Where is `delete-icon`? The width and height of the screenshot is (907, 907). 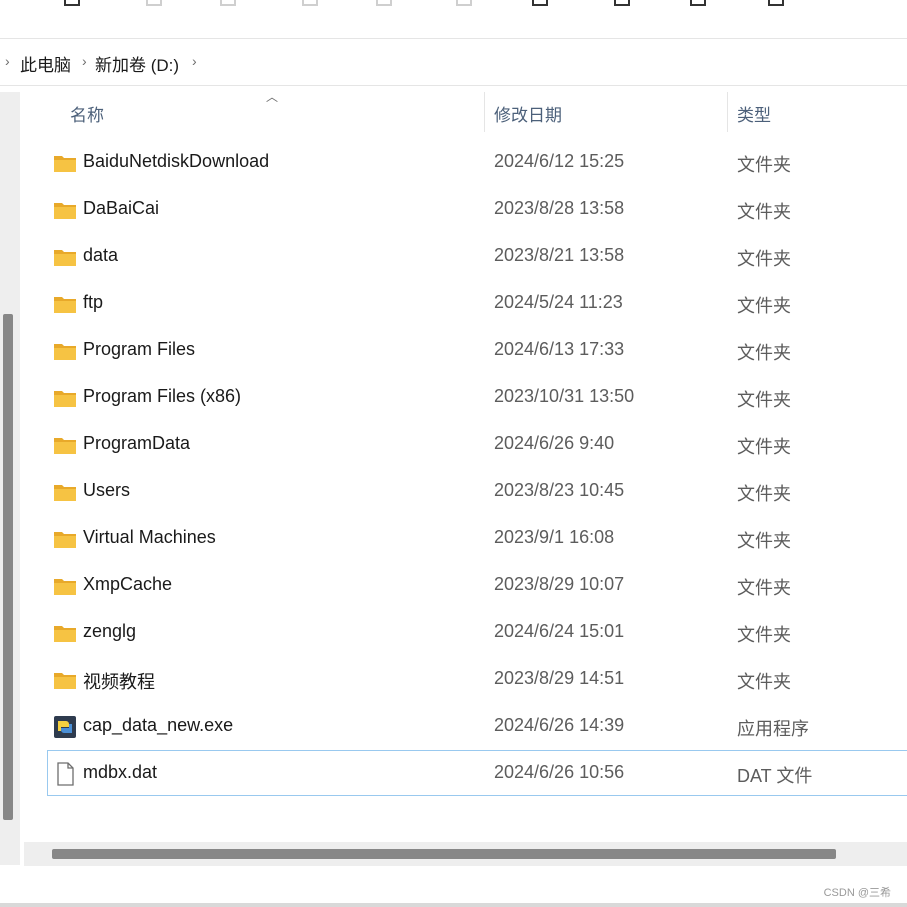 delete-icon is located at coordinates (540, 3).